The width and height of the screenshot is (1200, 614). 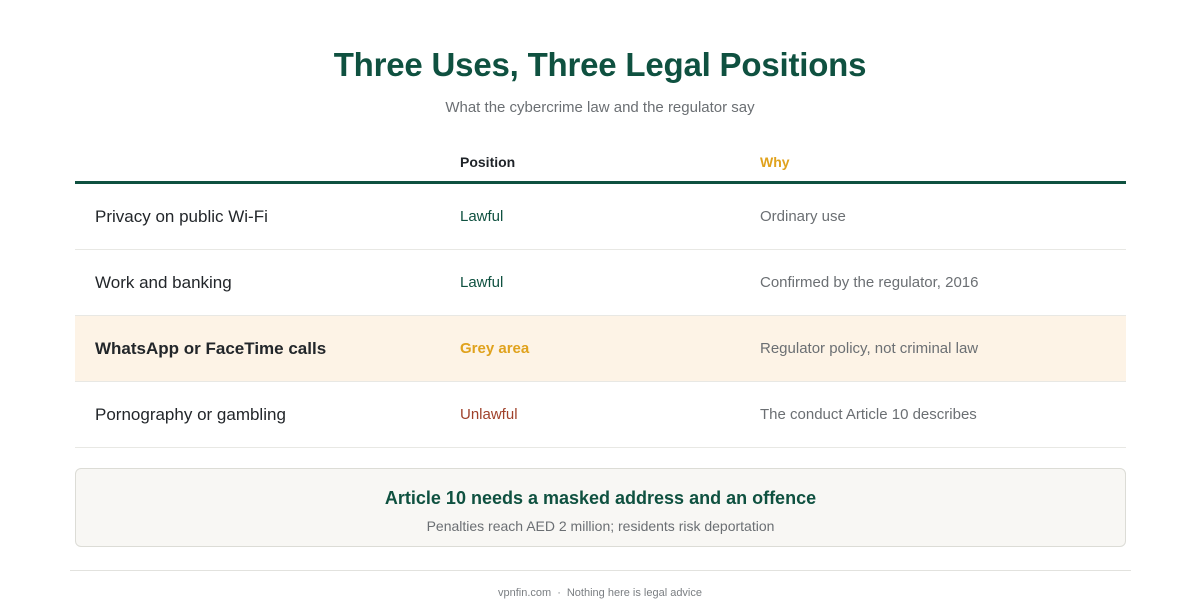 What do you see at coordinates (868, 414) in the screenshot?
I see `why-cell: The conduct Article 10 describes` at bounding box center [868, 414].